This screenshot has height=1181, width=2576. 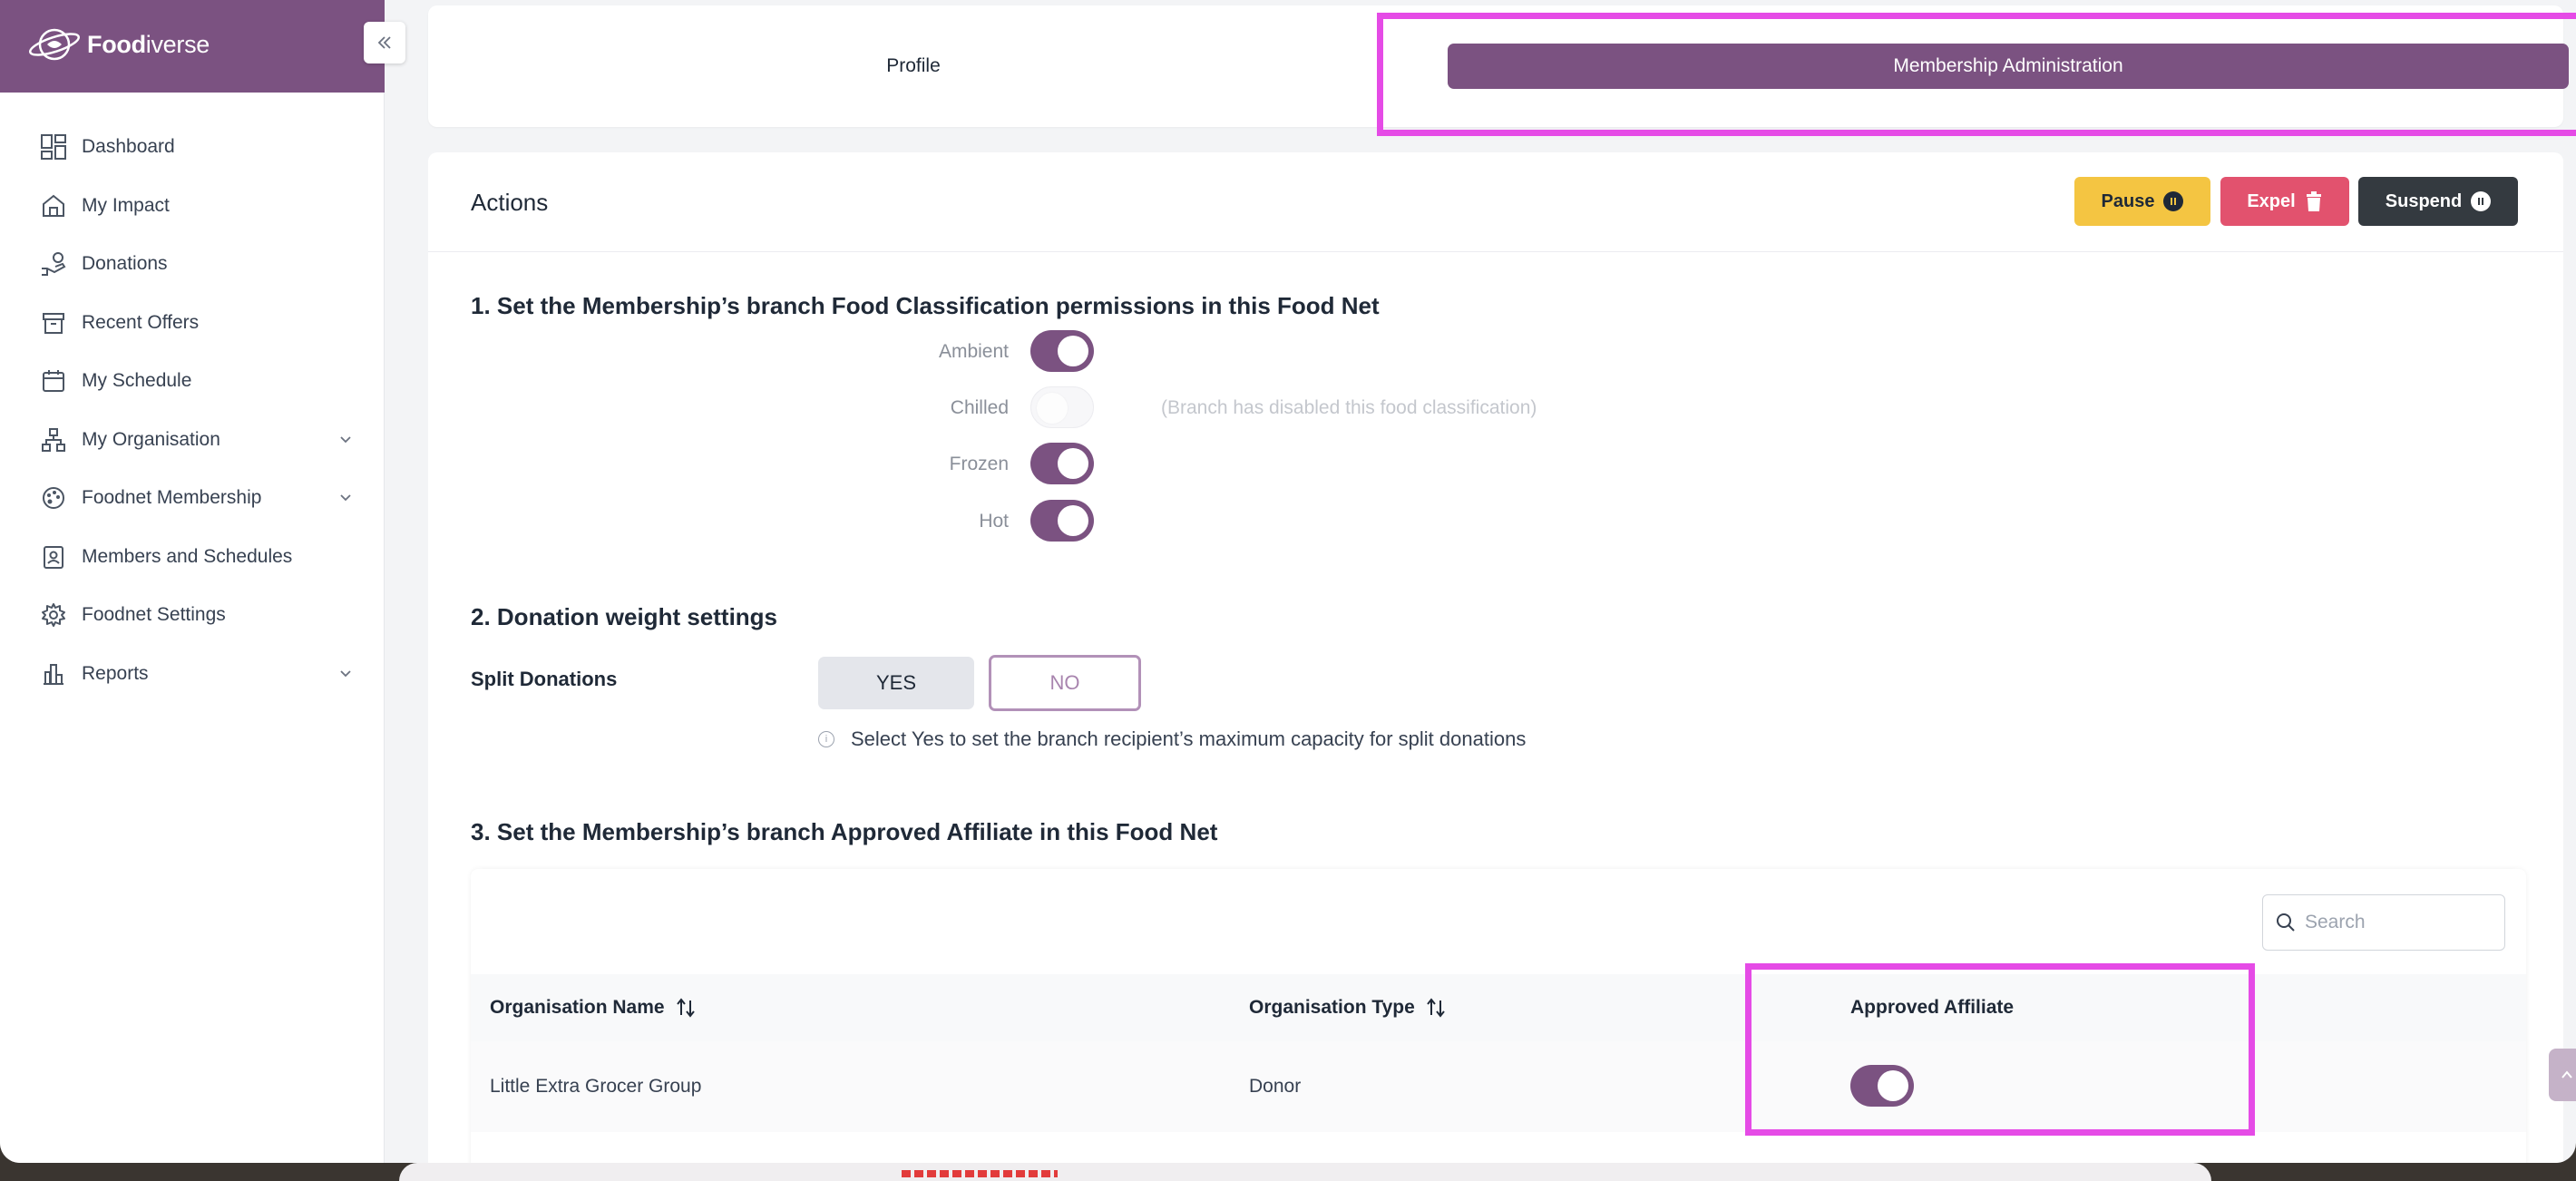 What do you see at coordinates (192, 675) in the screenshot?
I see `sidebar-item-reports: Reports` at bounding box center [192, 675].